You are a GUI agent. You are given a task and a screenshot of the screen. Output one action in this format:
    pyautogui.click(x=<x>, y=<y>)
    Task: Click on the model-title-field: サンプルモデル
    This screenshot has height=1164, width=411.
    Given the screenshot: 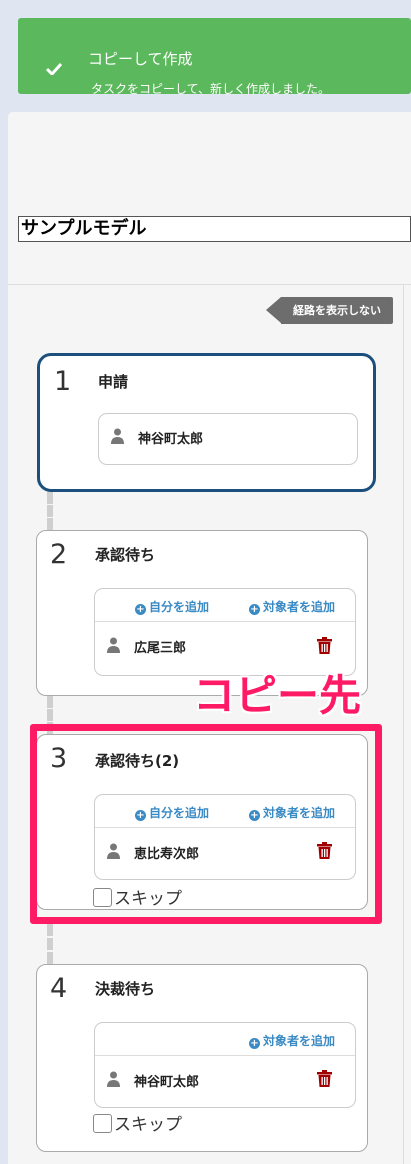 What is the action you would take?
    pyautogui.click(x=214, y=229)
    